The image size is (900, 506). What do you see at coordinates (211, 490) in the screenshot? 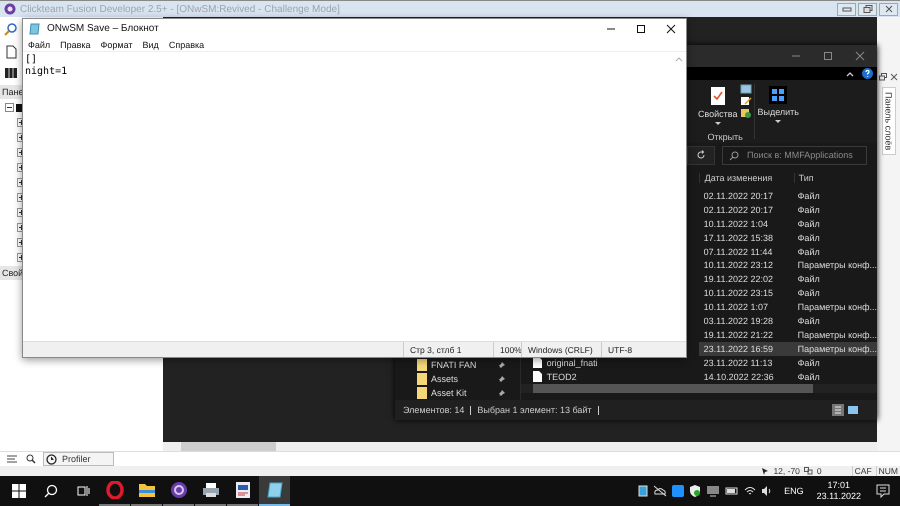
I see `printer-icon` at bounding box center [211, 490].